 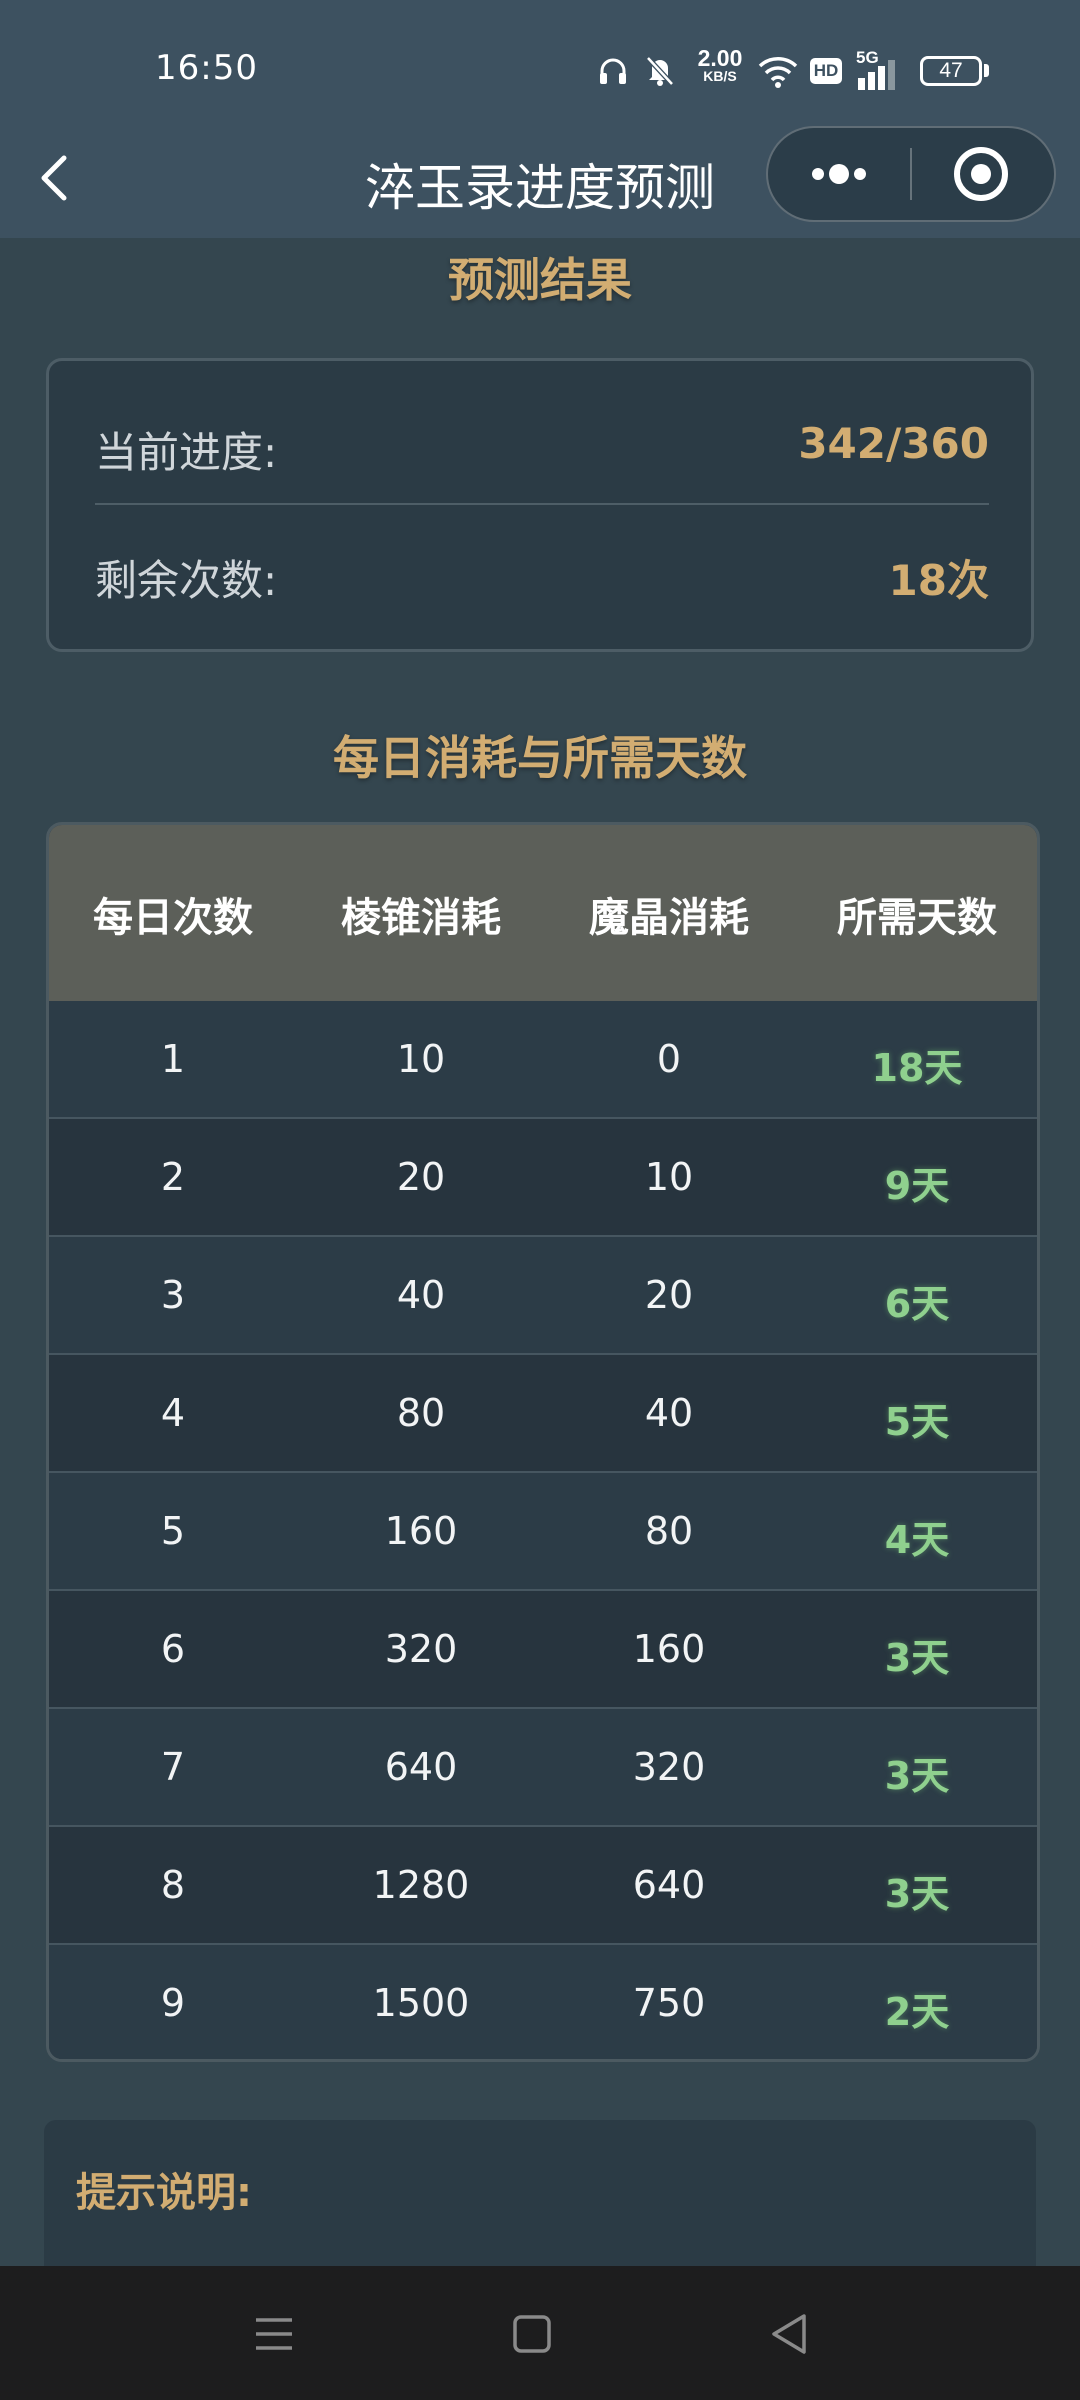 What do you see at coordinates (186, 580) in the screenshot?
I see `remaining-label: 剩余次数:` at bounding box center [186, 580].